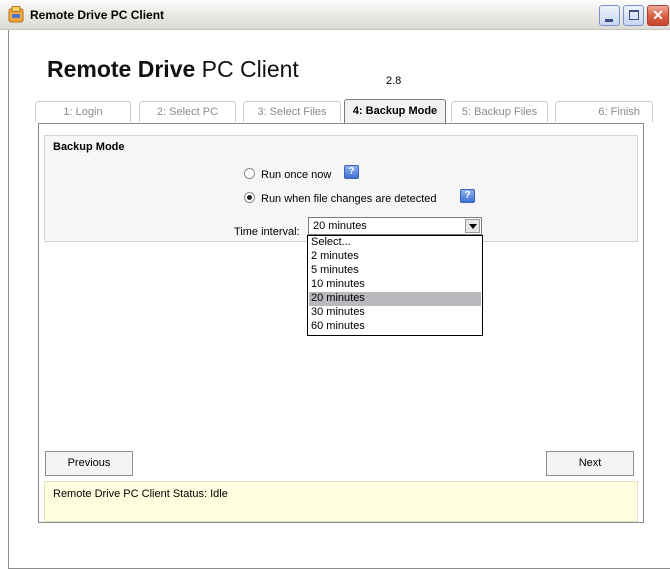 This screenshot has width=670, height=569. Describe the element at coordinates (173, 69) in the screenshot. I see `app-brand-title: Remote Drive PC Client` at that location.